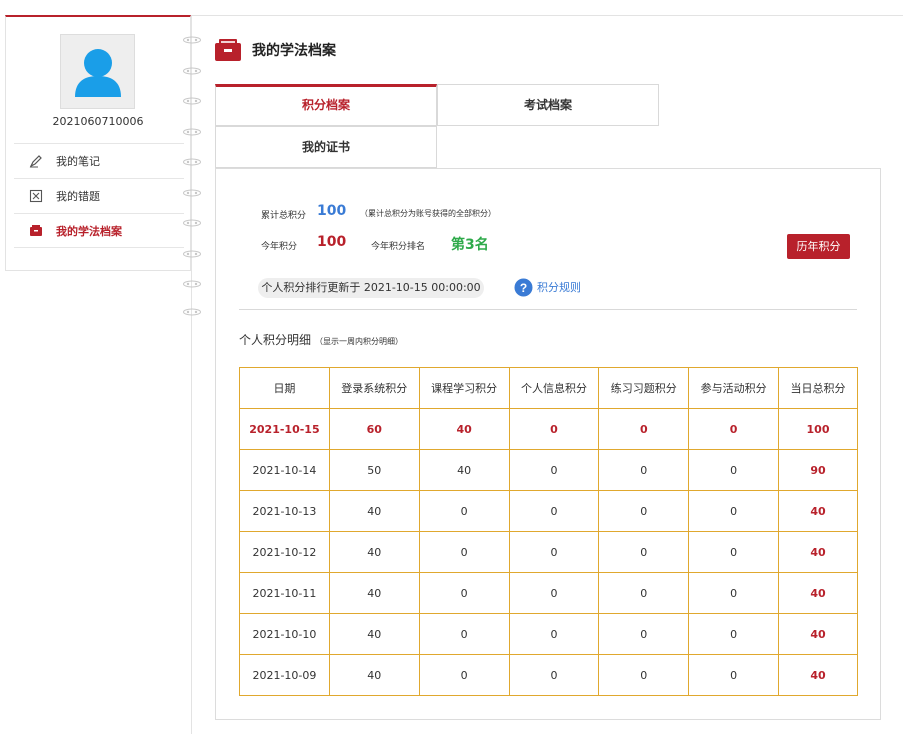 The image size is (903, 734). I want to click on year-rank-value: 第3名, so click(470, 245).